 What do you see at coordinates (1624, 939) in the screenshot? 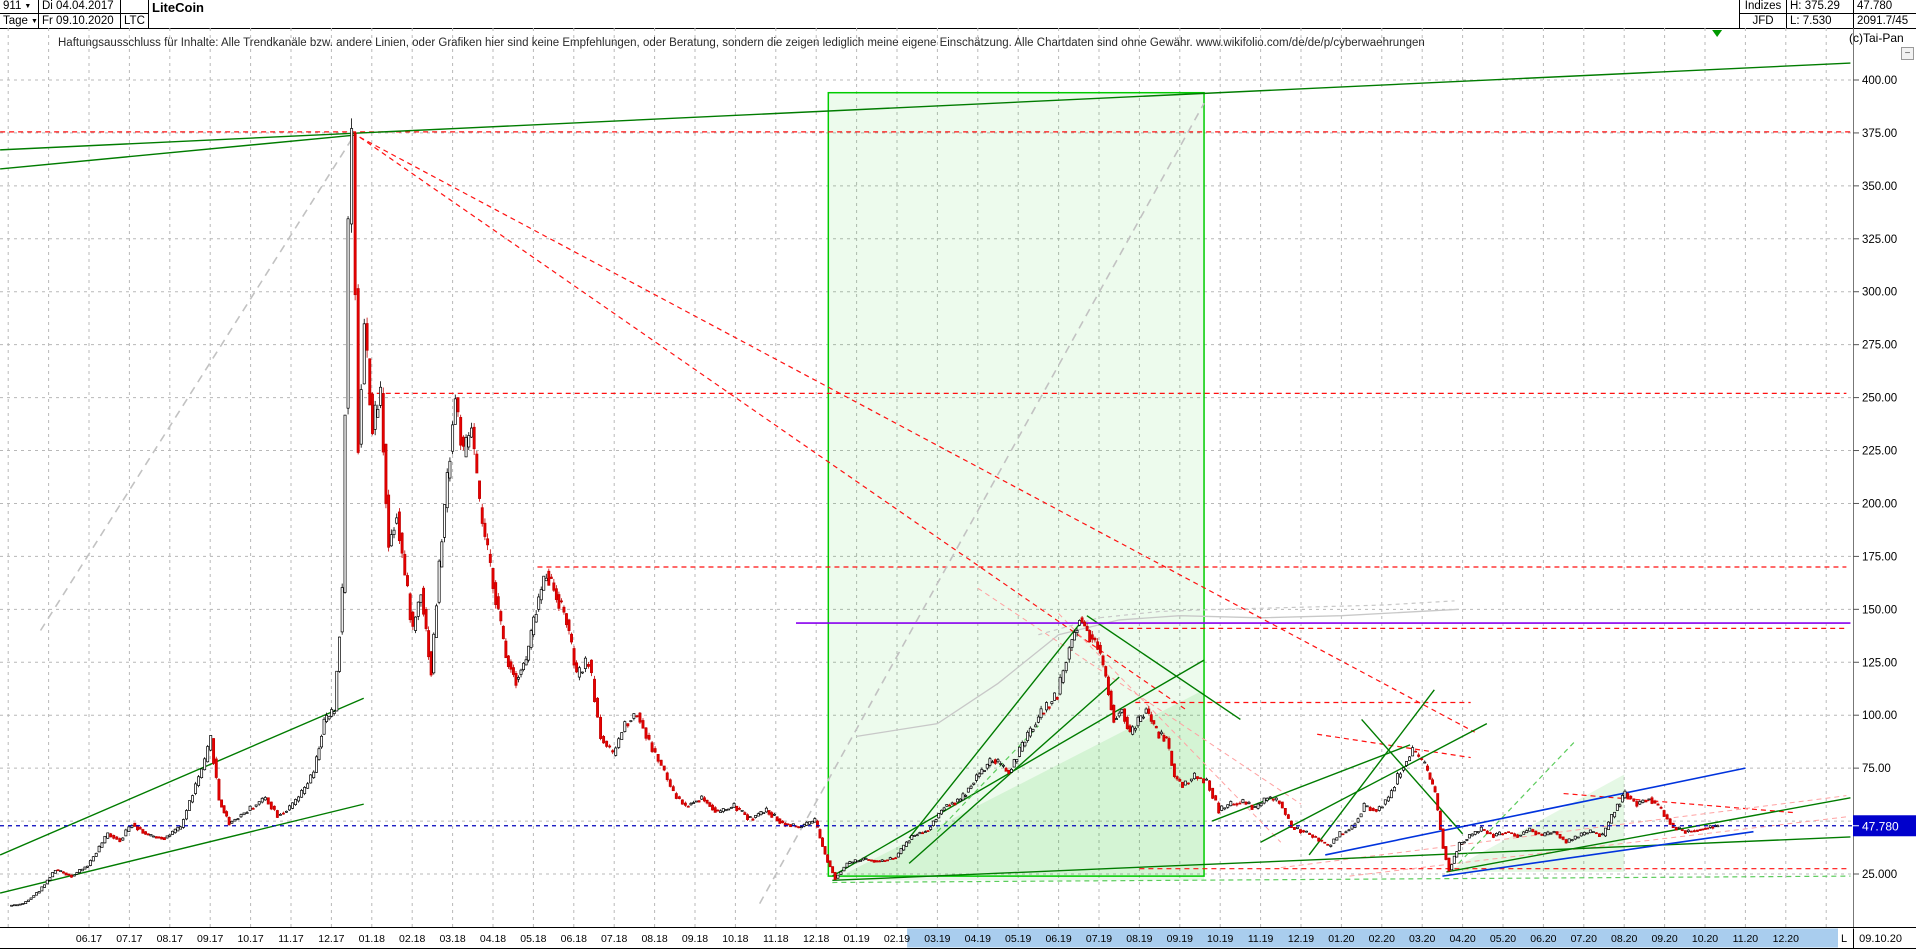
I see `x-axis-label: 08.20` at bounding box center [1624, 939].